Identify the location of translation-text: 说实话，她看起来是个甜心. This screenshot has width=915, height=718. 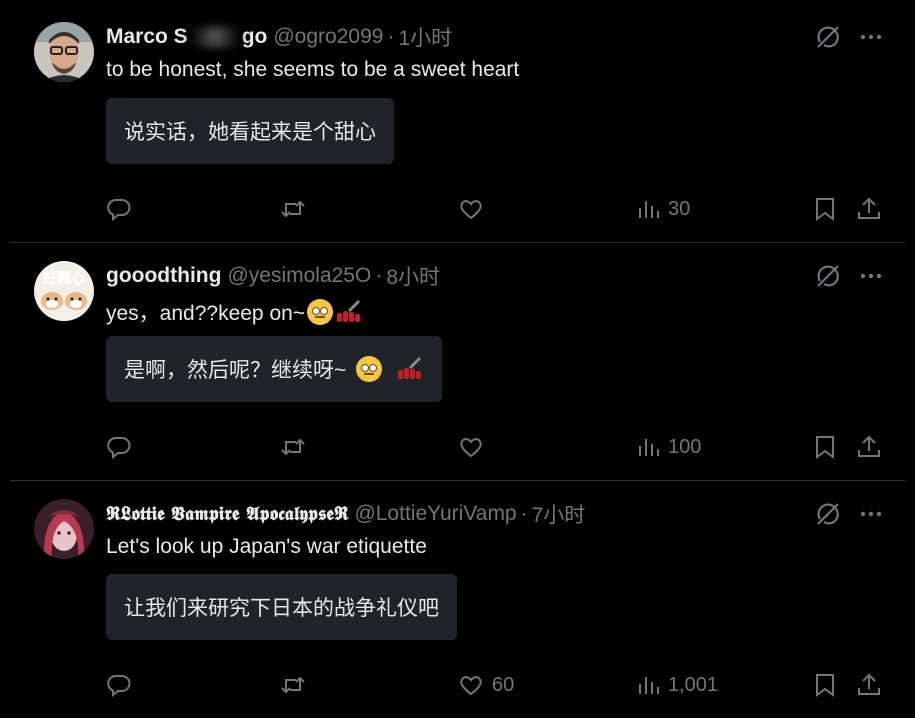
(250, 132).